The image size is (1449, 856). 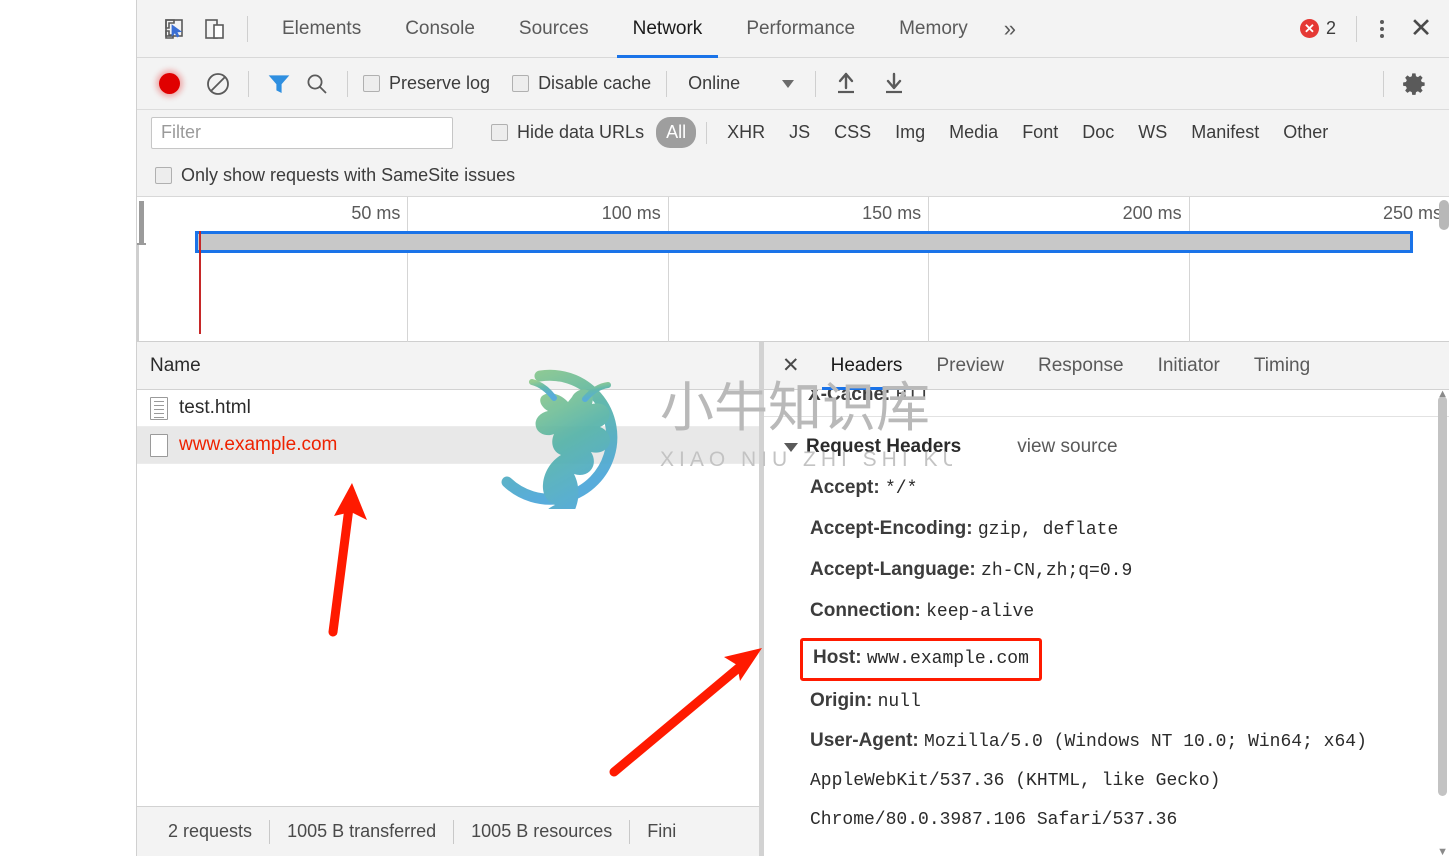 What do you see at coordinates (448, 366) in the screenshot?
I see `request-list-header: Name` at bounding box center [448, 366].